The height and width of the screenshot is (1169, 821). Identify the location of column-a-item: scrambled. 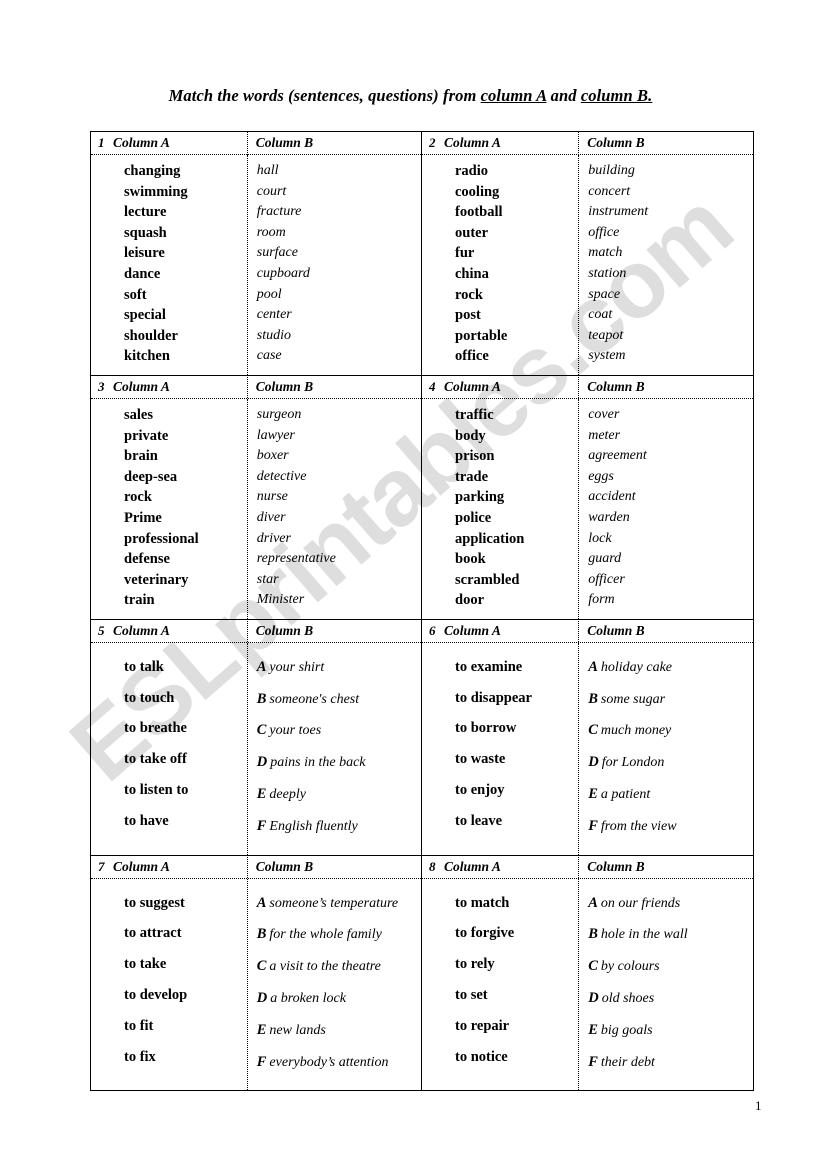
(500, 580).